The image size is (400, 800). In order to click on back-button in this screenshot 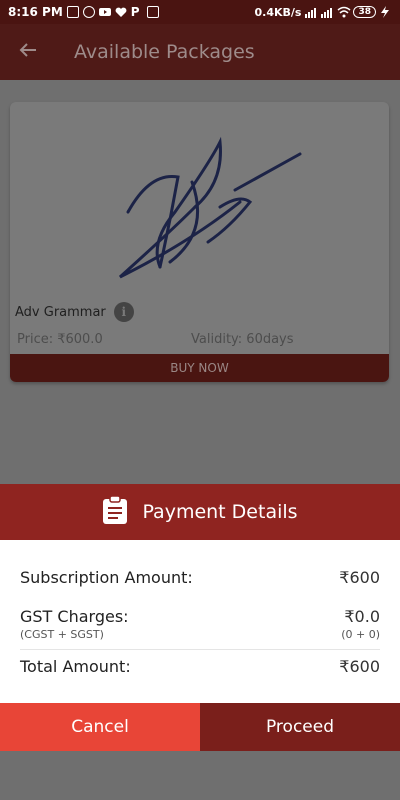, I will do `click(28, 52)`.